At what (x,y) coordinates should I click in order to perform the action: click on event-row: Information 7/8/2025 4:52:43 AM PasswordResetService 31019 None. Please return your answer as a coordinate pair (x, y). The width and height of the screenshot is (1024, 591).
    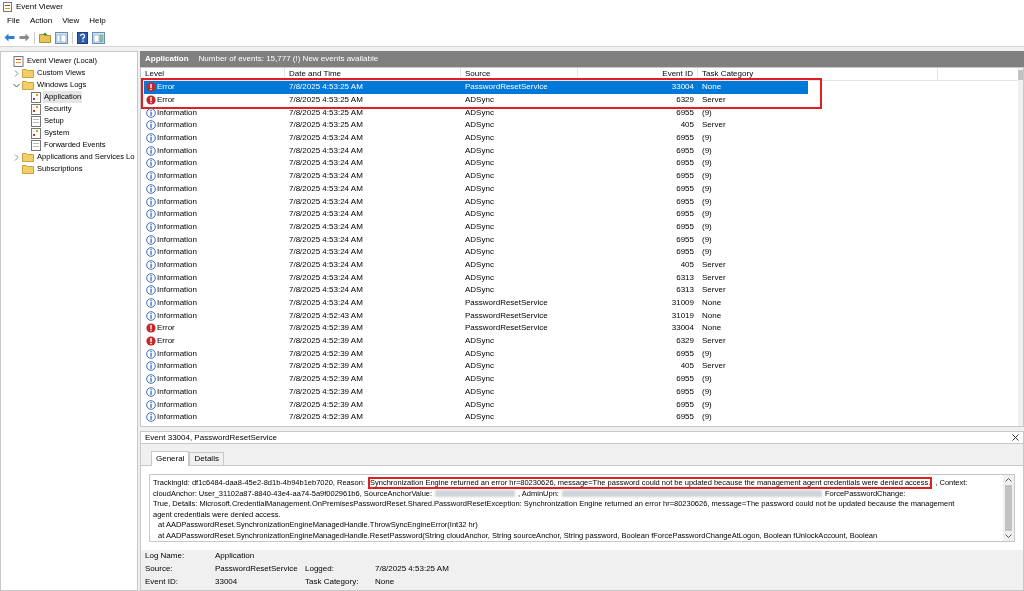
    Looking at the image, I should click on (476, 316).